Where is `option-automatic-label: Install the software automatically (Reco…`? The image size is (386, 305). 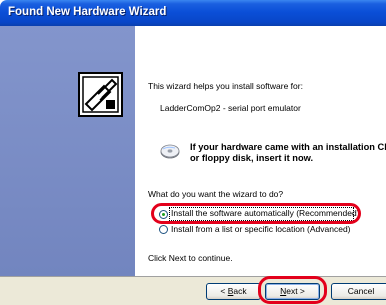 option-automatic-label: Install the software automatically (Reco… is located at coordinates (265, 213).